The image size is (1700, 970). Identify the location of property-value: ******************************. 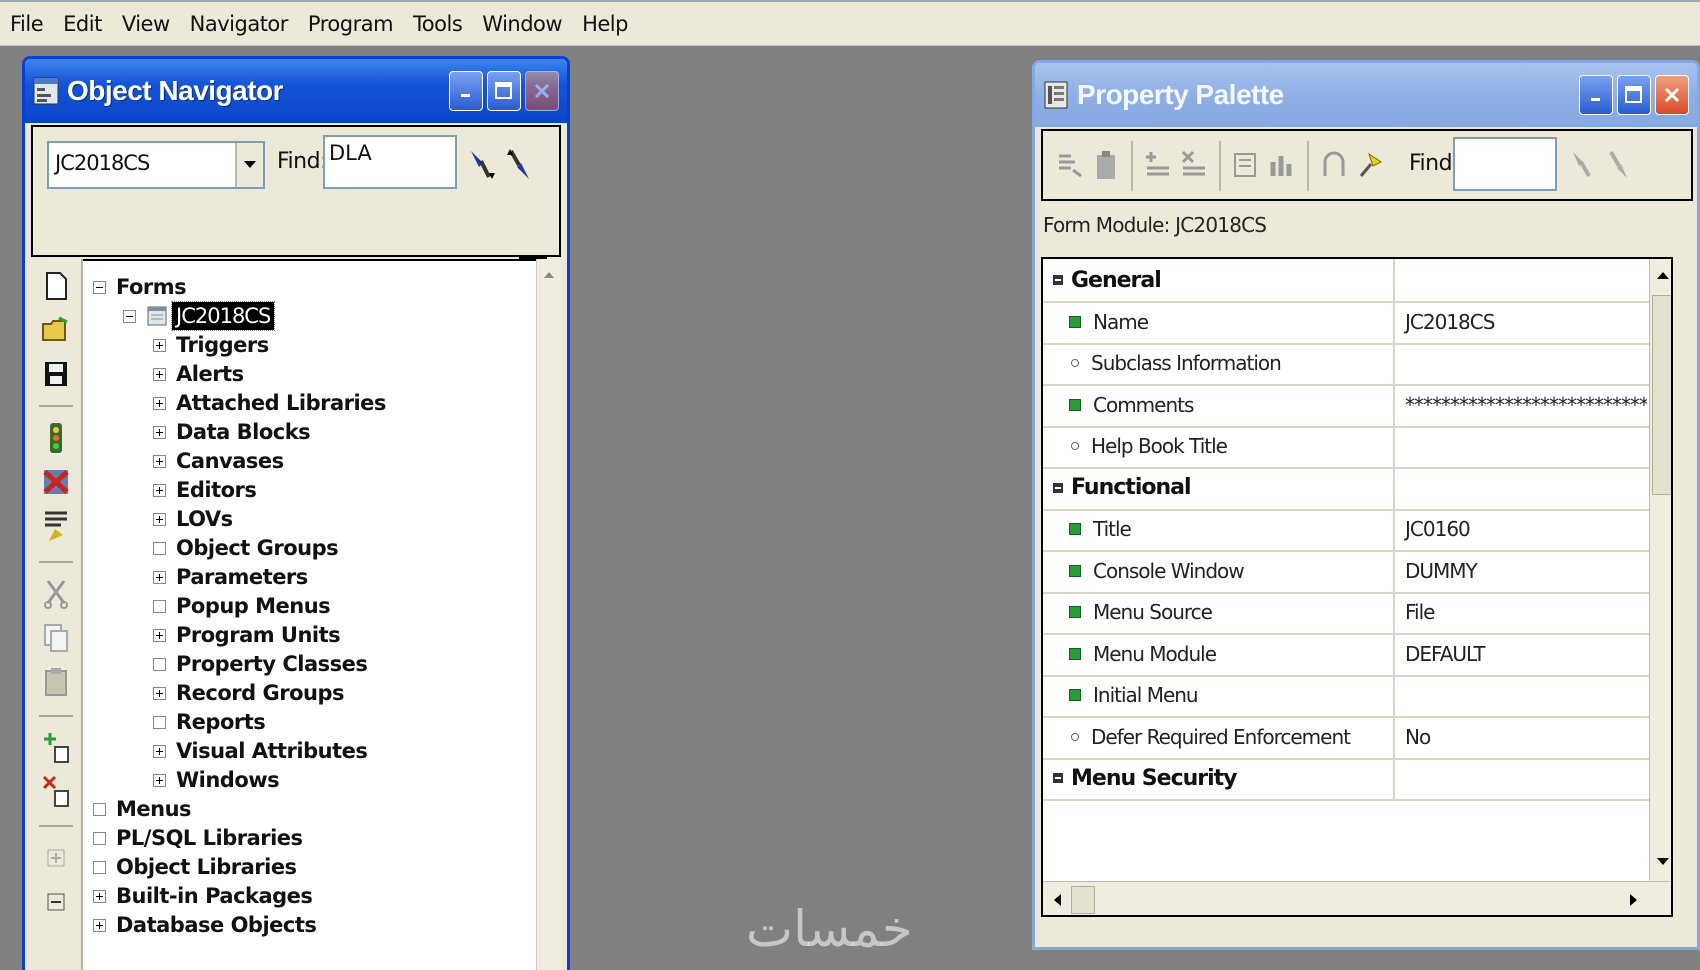
(1521, 405).